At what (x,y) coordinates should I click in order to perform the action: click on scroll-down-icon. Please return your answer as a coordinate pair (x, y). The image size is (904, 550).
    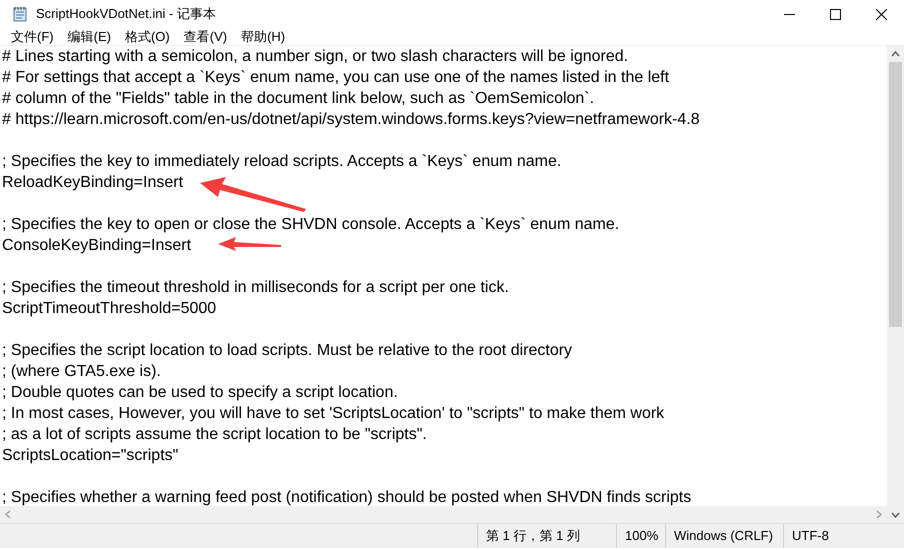
    Looking at the image, I should click on (895, 515).